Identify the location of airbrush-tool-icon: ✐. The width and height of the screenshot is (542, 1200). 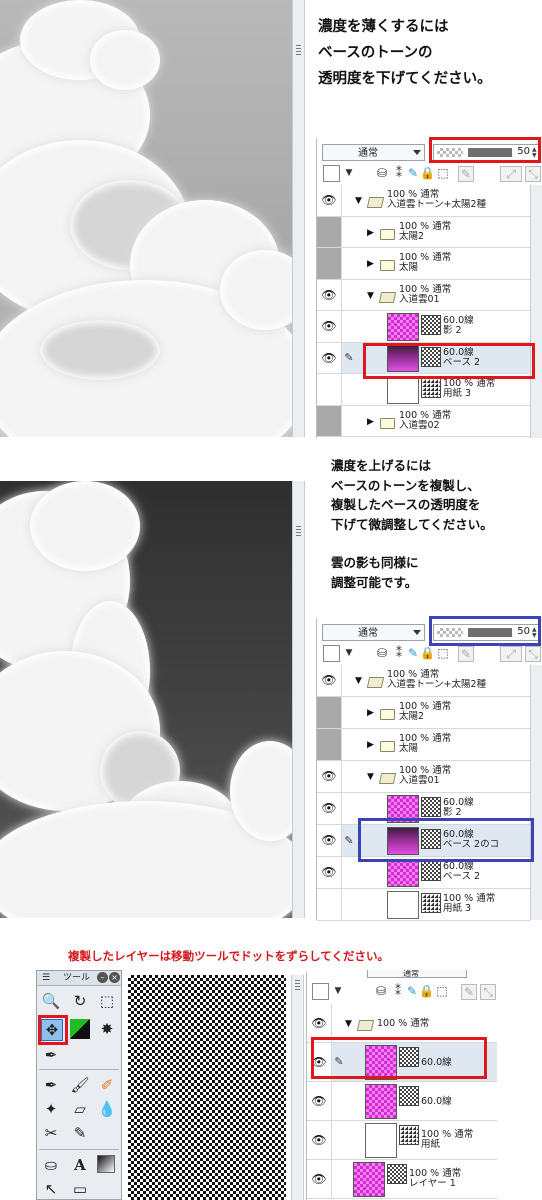
(107, 1085).